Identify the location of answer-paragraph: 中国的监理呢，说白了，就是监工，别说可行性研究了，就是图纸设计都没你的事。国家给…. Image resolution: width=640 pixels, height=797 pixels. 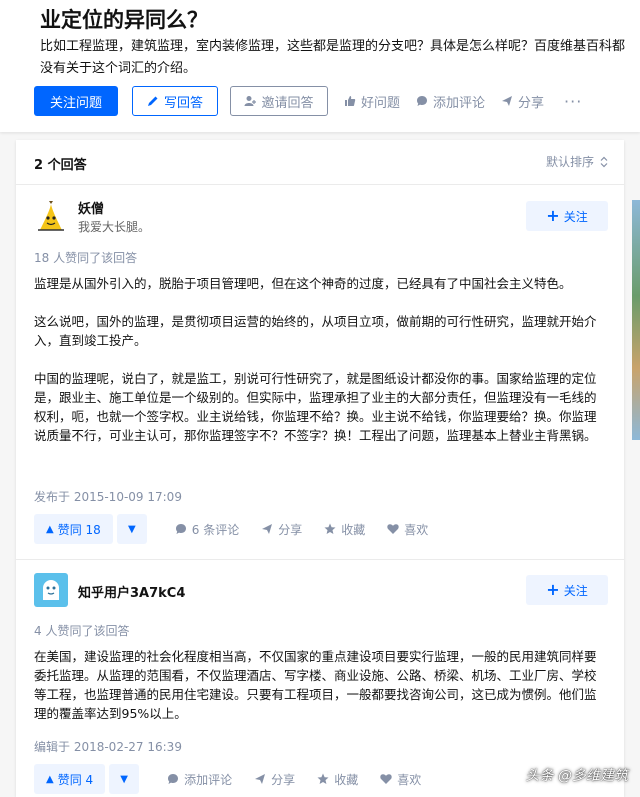
(315, 407).